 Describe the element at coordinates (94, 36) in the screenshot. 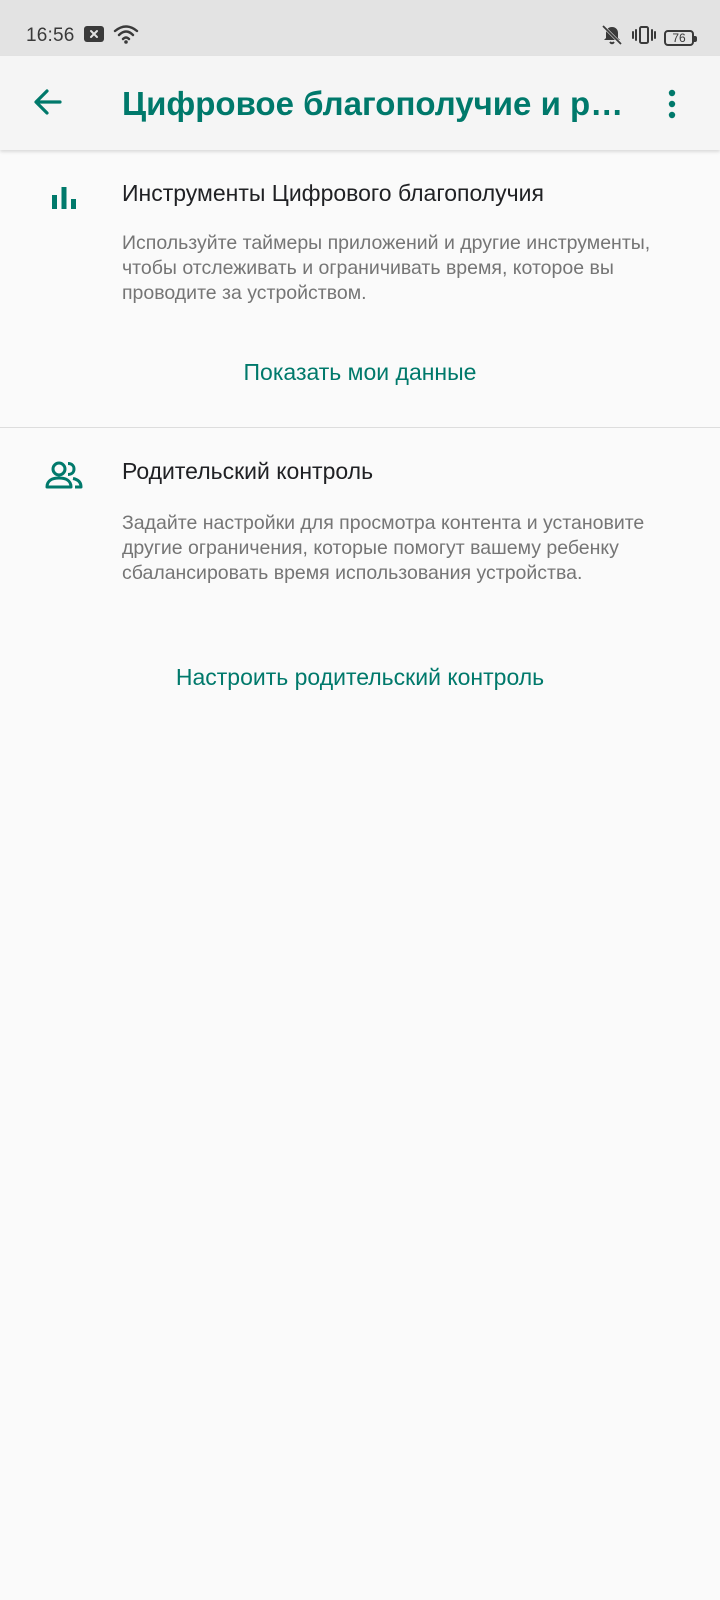

I see `notification-x-icon` at that location.